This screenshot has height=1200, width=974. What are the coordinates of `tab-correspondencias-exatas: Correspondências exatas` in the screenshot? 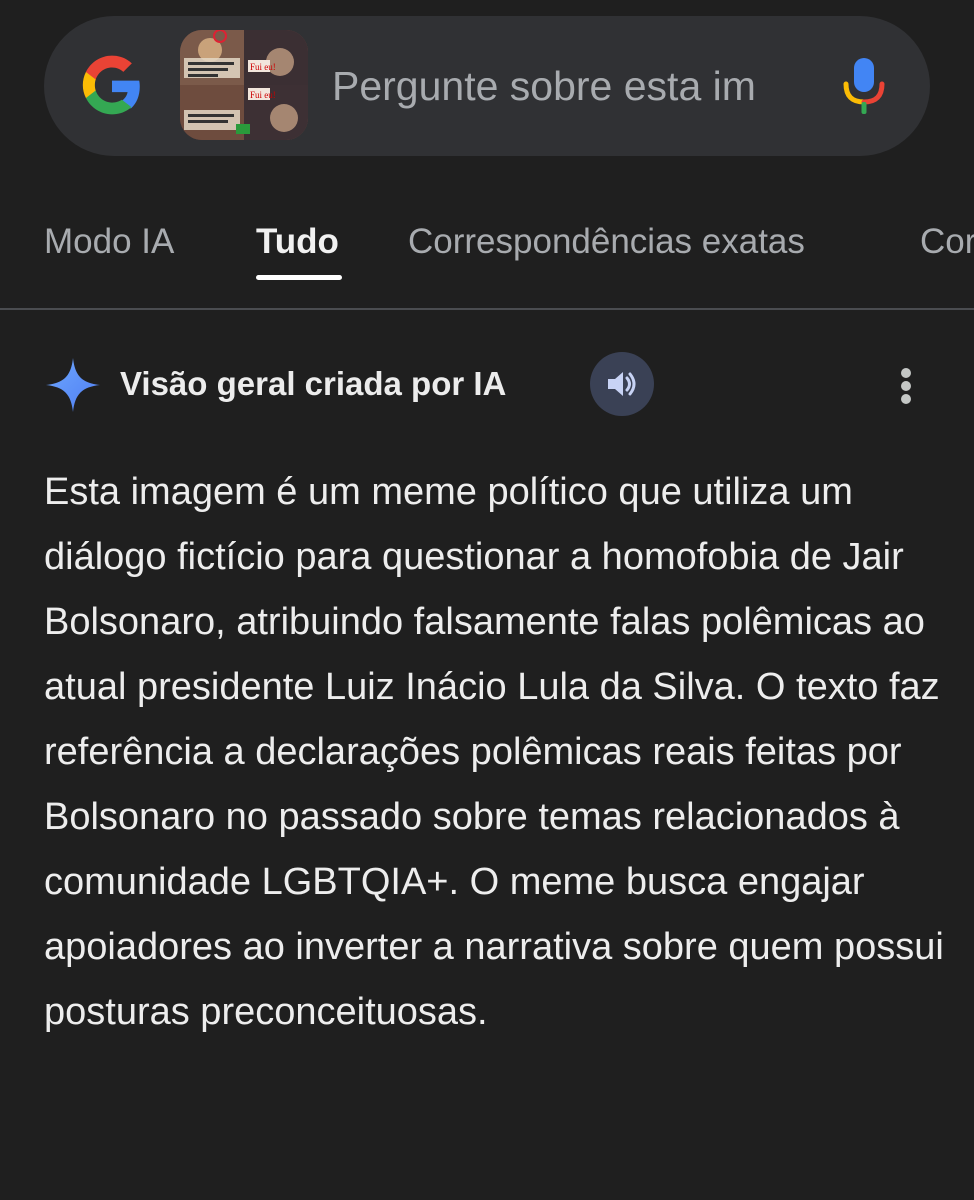 It's located at (606, 242).